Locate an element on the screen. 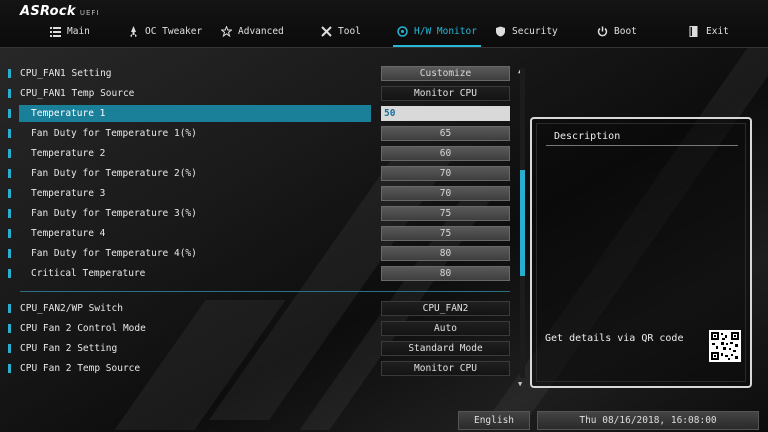 This screenshot has height=432, width=768. critical-temperature-value: 80 is located at coordinates (445, 273).